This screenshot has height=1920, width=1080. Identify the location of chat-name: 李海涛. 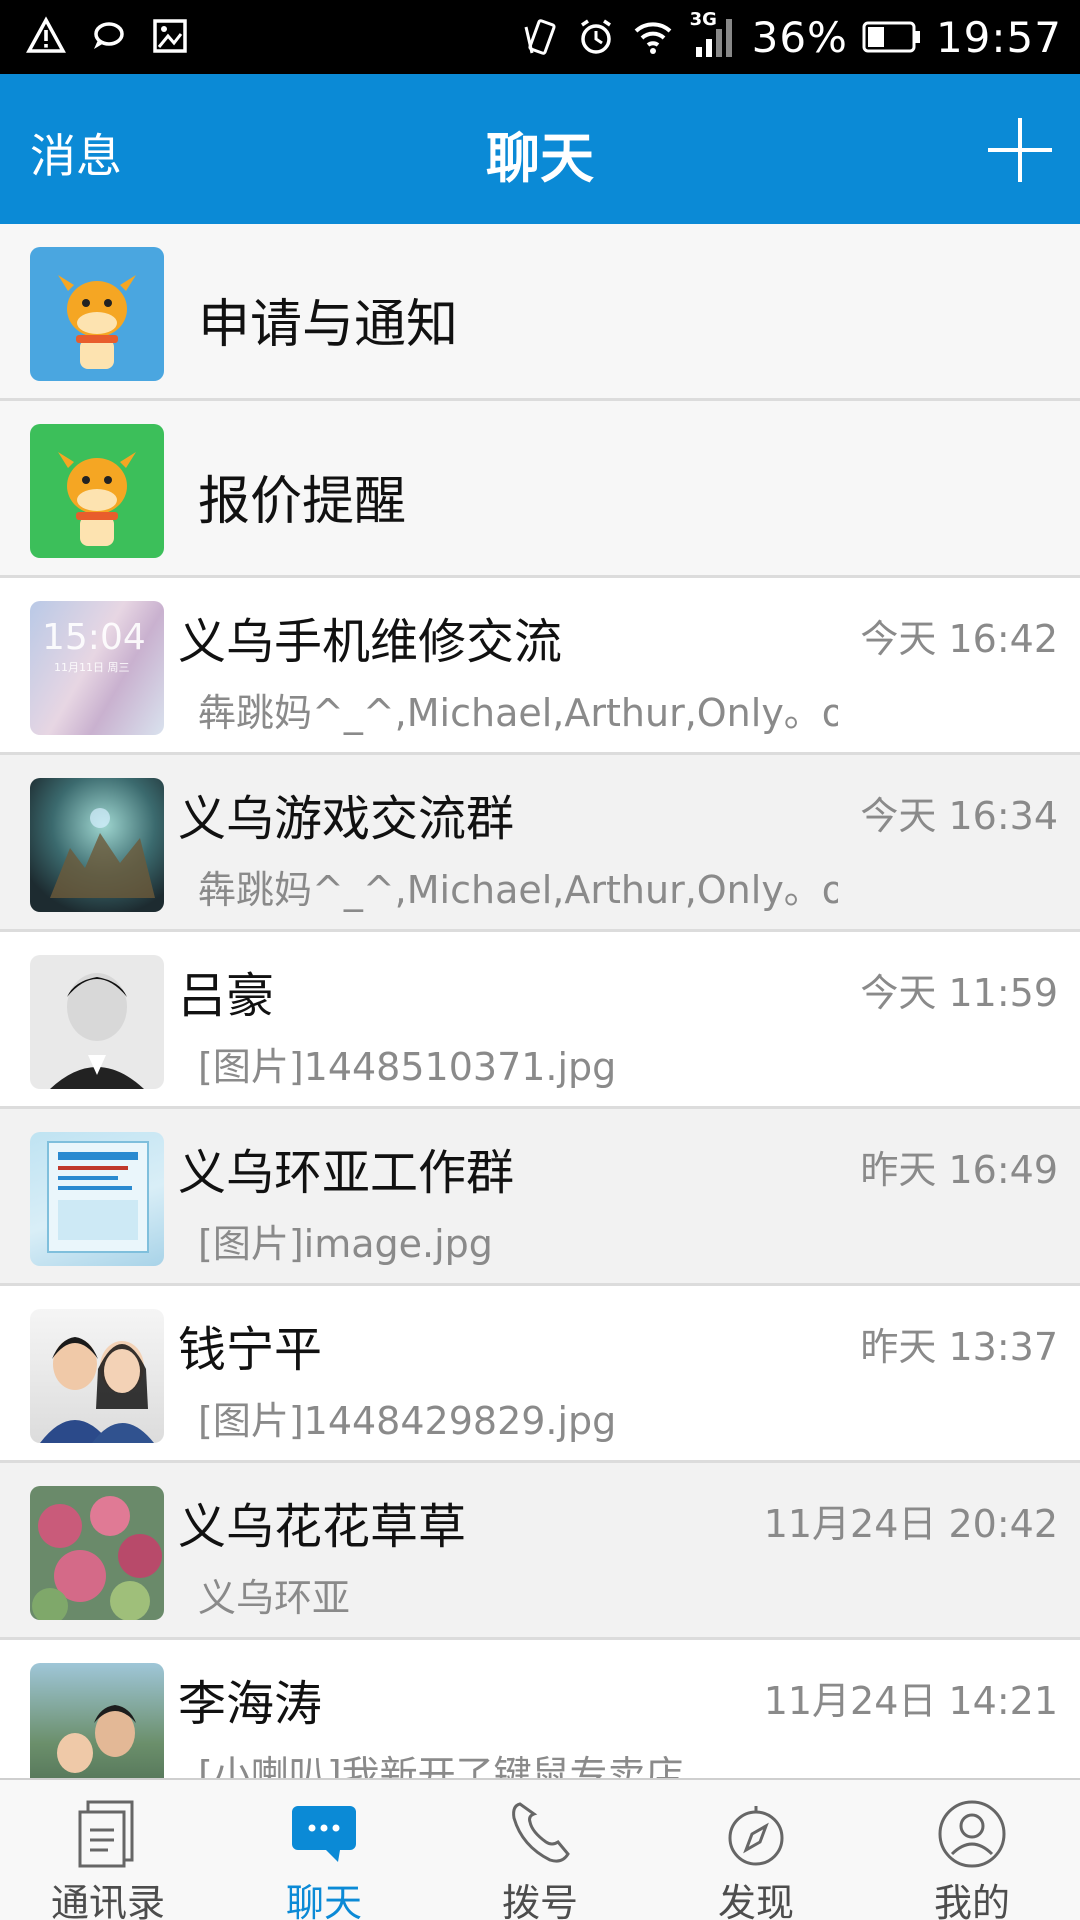
(250, 1704).